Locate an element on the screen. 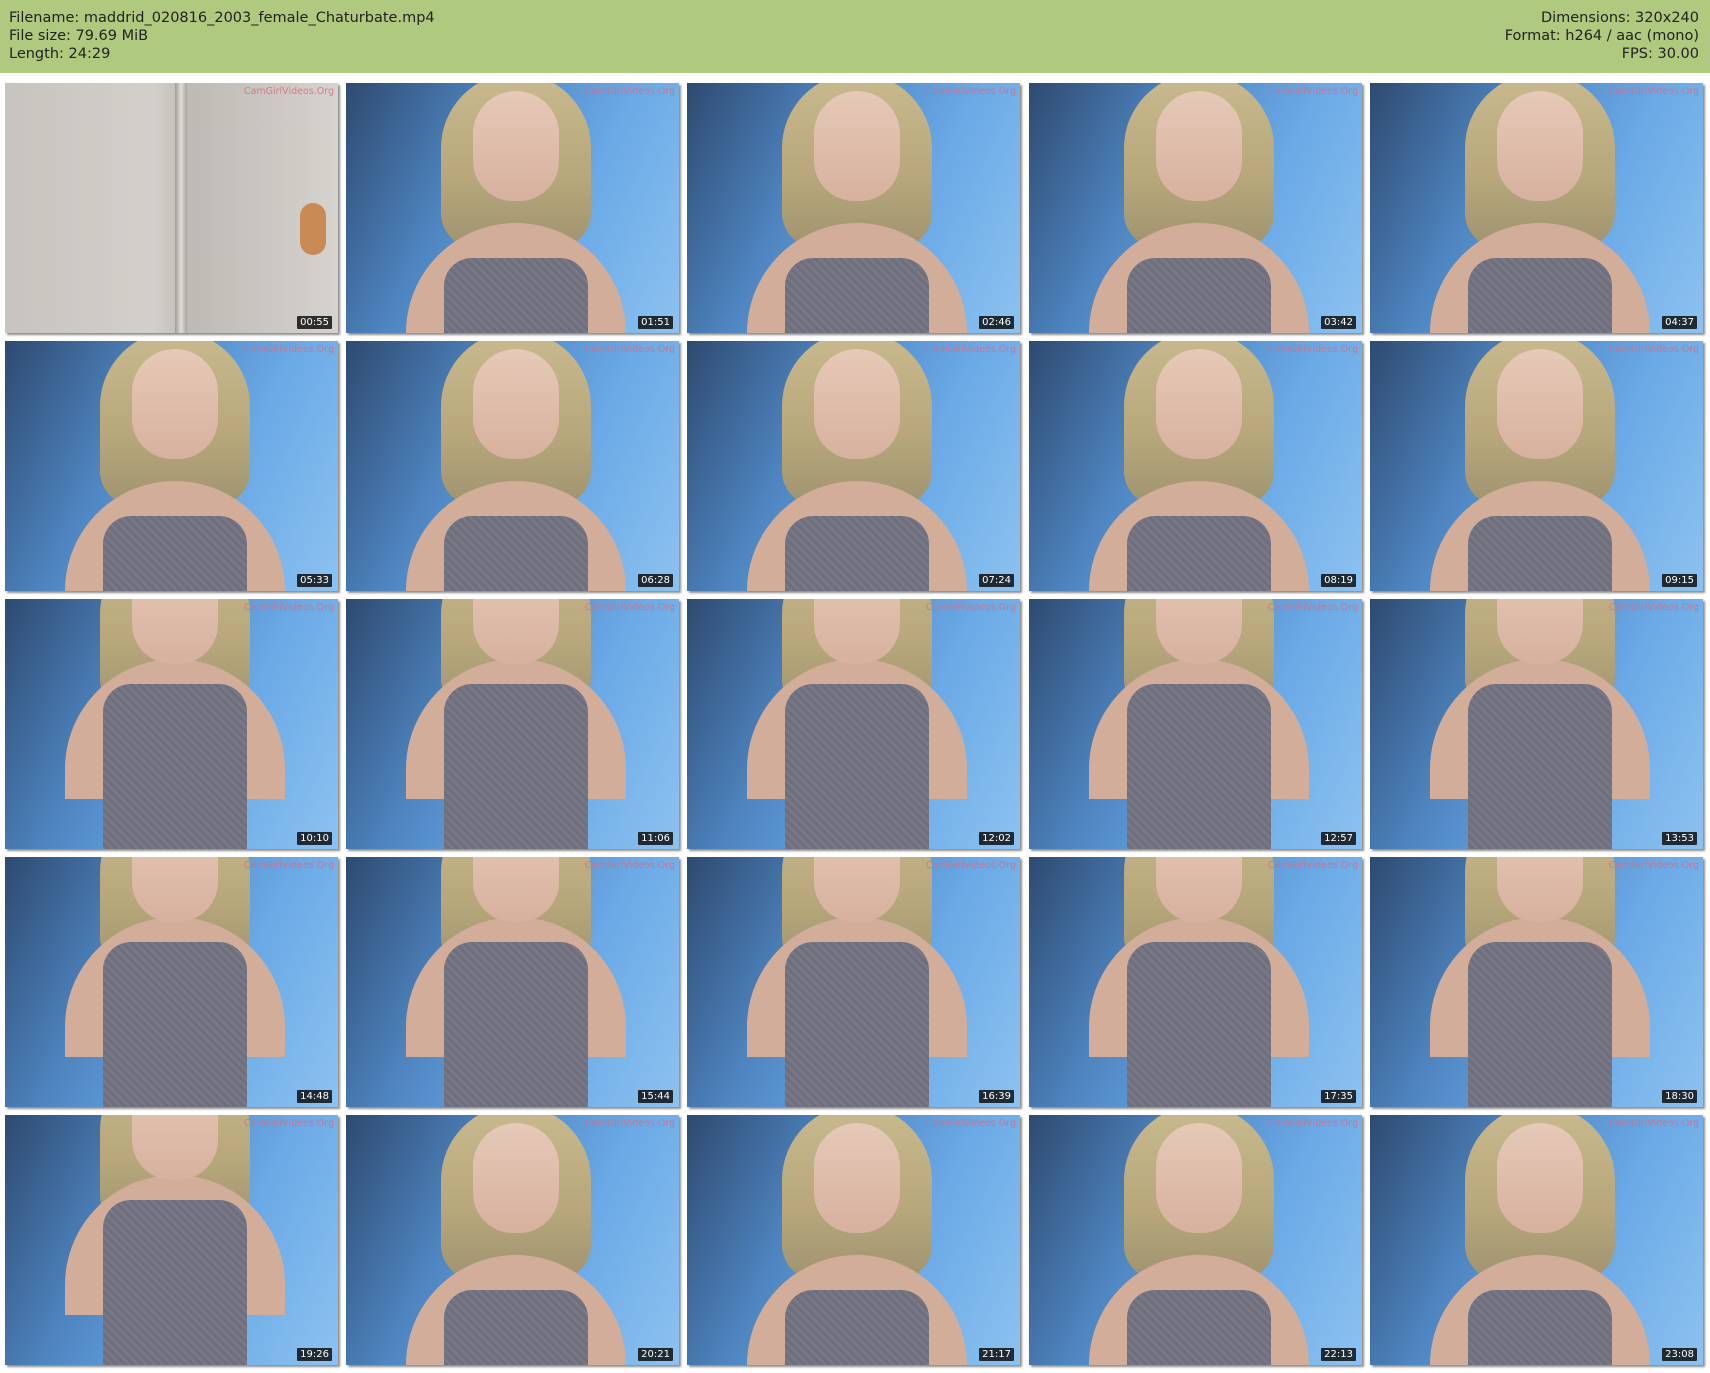 The height and width of the screenshot is (1373, 1710). thumbnail-frame: CamGirlVideos.Org 12:57 is located at coordinates (1195, 724).